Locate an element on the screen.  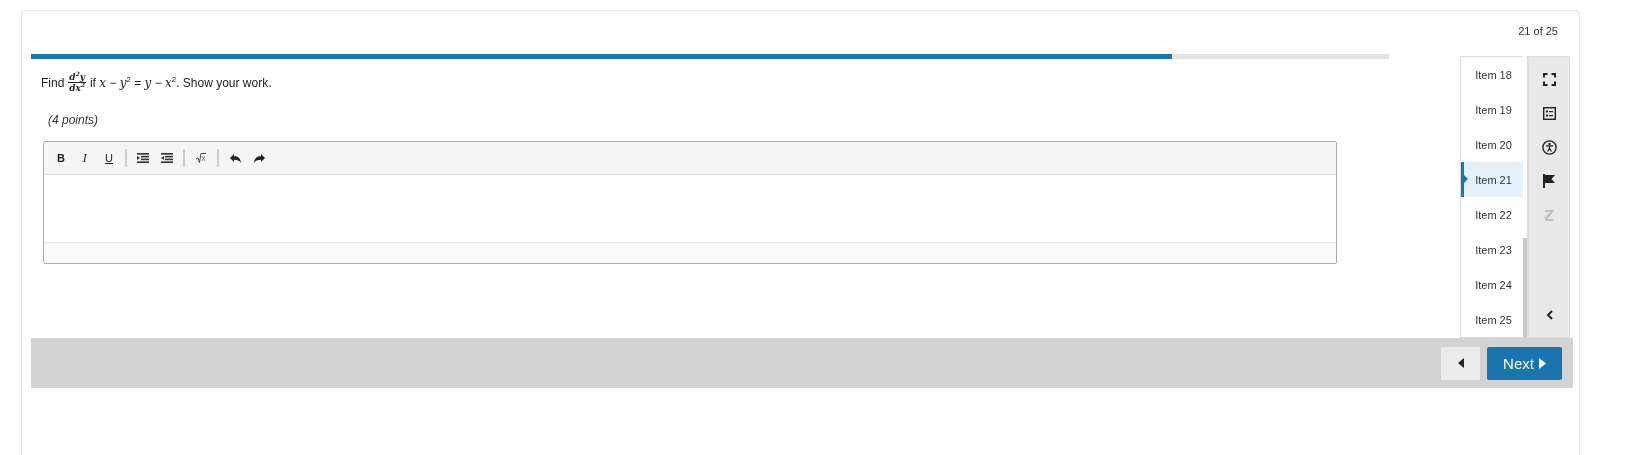
underline-button: U is located at coordinates (109, 158).